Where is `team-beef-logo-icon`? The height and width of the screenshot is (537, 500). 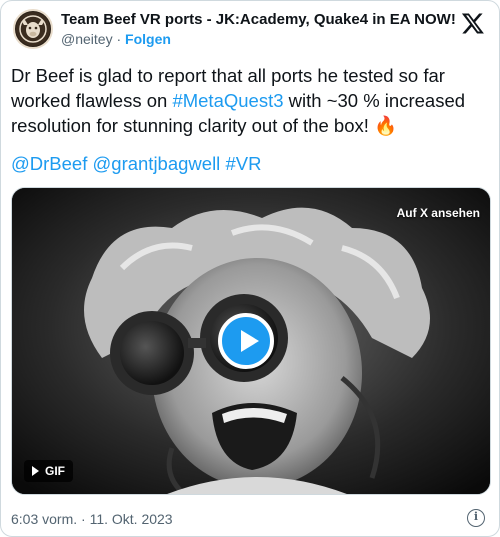
team-beef-logo-icon is located at coordinates (33, 29).